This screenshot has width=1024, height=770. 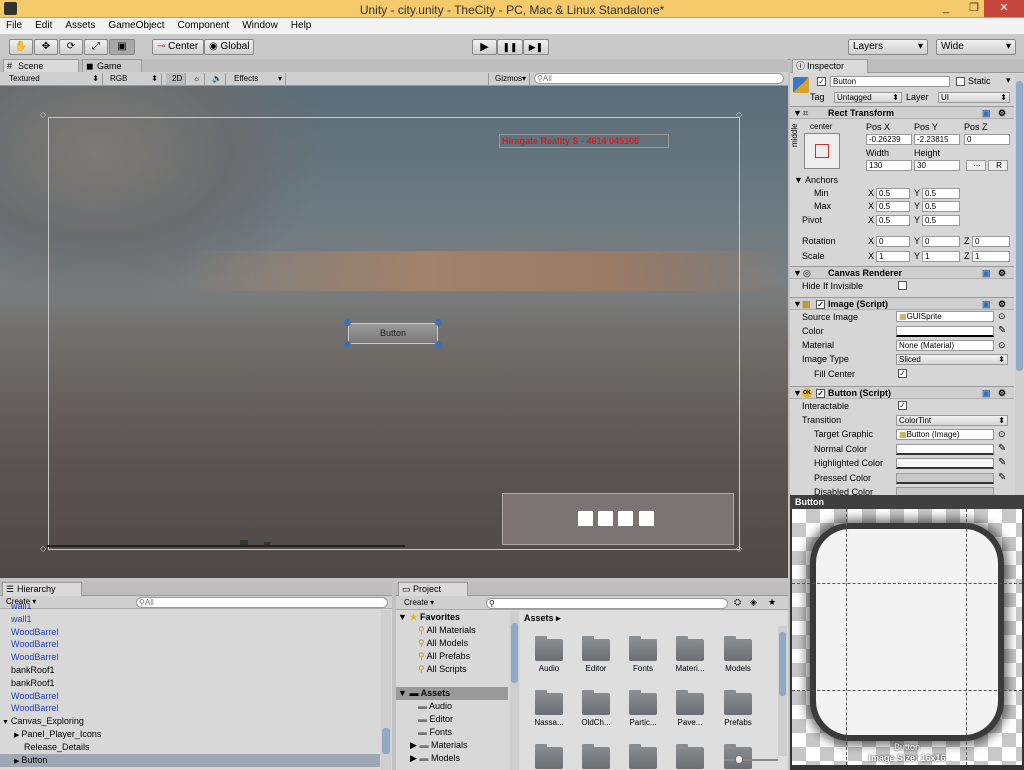 What do you see at coordinates (435, 732) in the screenshot?
I see `asset-folder: ▬ Fonts` at bounding box center [435, 732].